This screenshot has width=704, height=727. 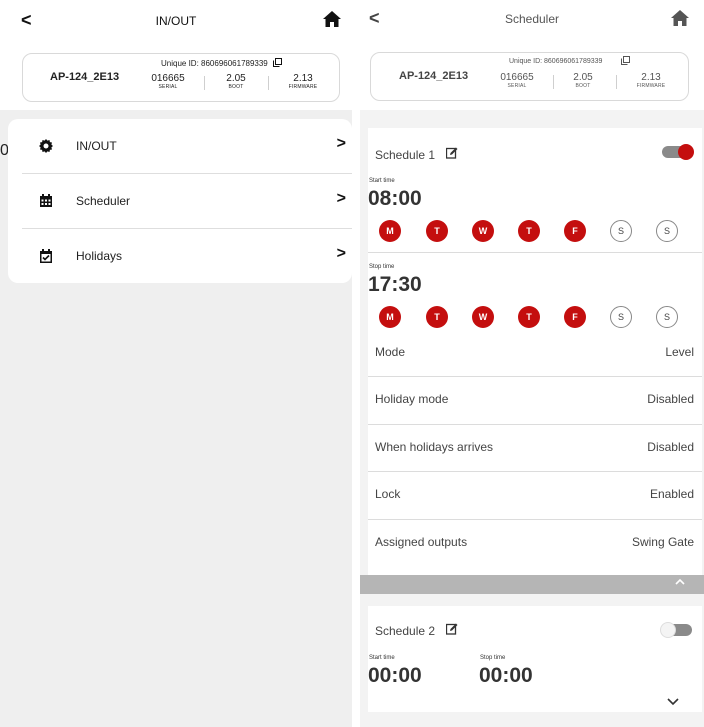 I want to click on stop-time: 00:00, so click(x=506, y=676).